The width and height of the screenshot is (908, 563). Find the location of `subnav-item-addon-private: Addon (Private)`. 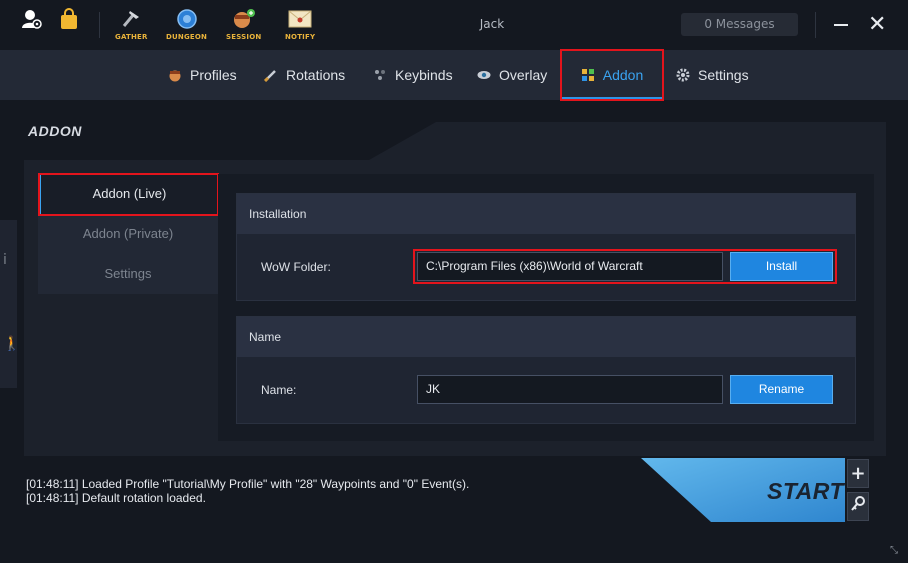

subnav-item-addon-private: Addon (Private) is located at coordinates (128, 234).